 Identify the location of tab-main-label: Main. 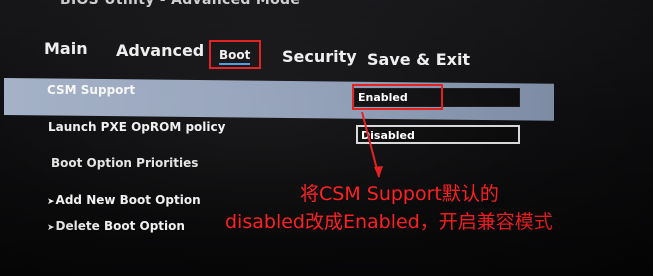
(66, 48).